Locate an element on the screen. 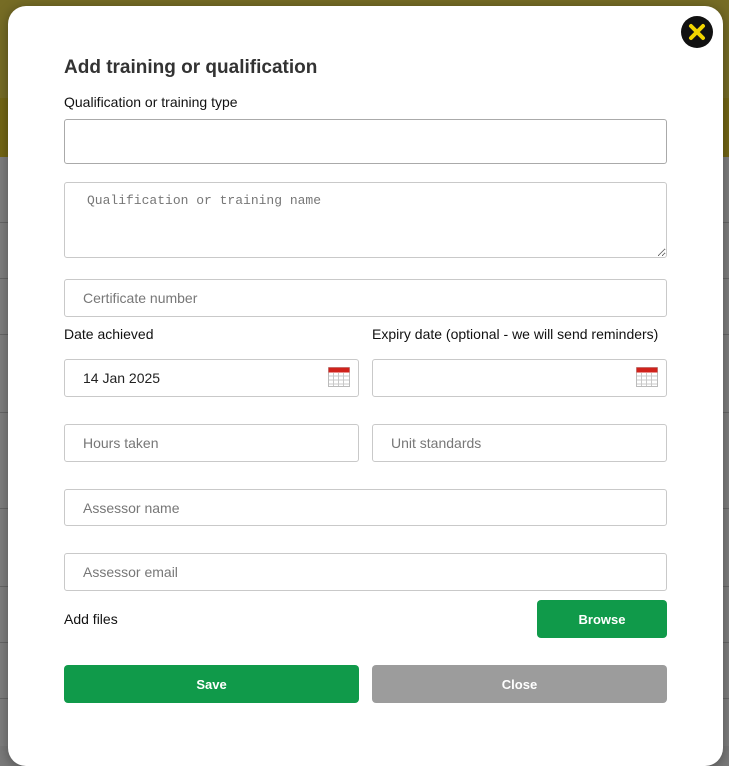  close-icon is located at coordinates (697, 32).